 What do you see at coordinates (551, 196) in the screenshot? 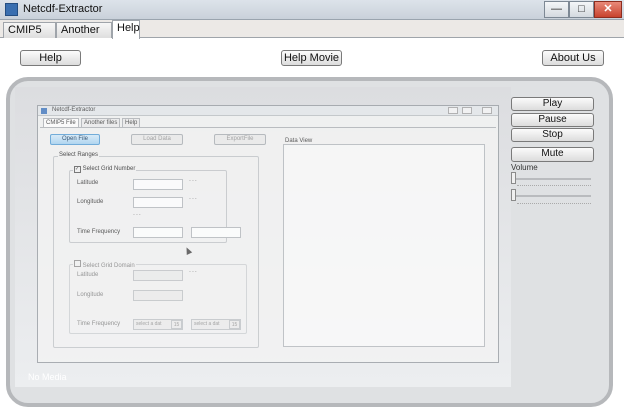
I see `position-slider` at bounding box center [551, 196].